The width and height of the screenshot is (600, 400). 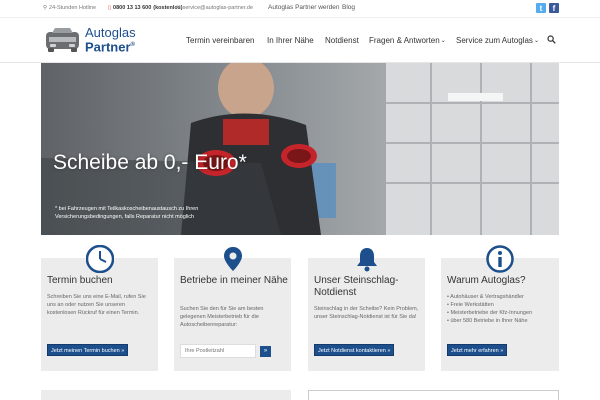 What do you see at coordinates (62, 40) in the screenshot?
I see `car-logo-icon` at bounding box center [62, 40].